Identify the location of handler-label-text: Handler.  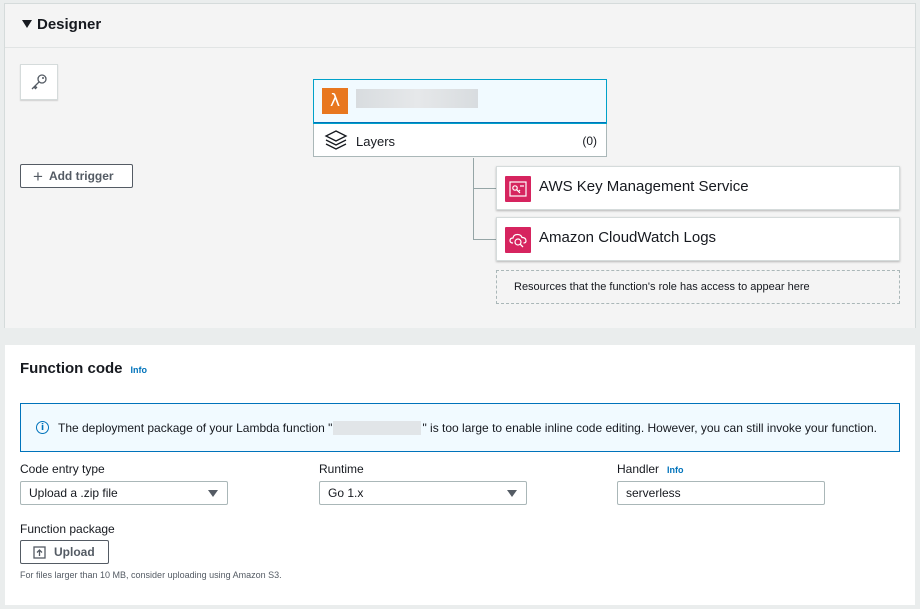
(638, 469).